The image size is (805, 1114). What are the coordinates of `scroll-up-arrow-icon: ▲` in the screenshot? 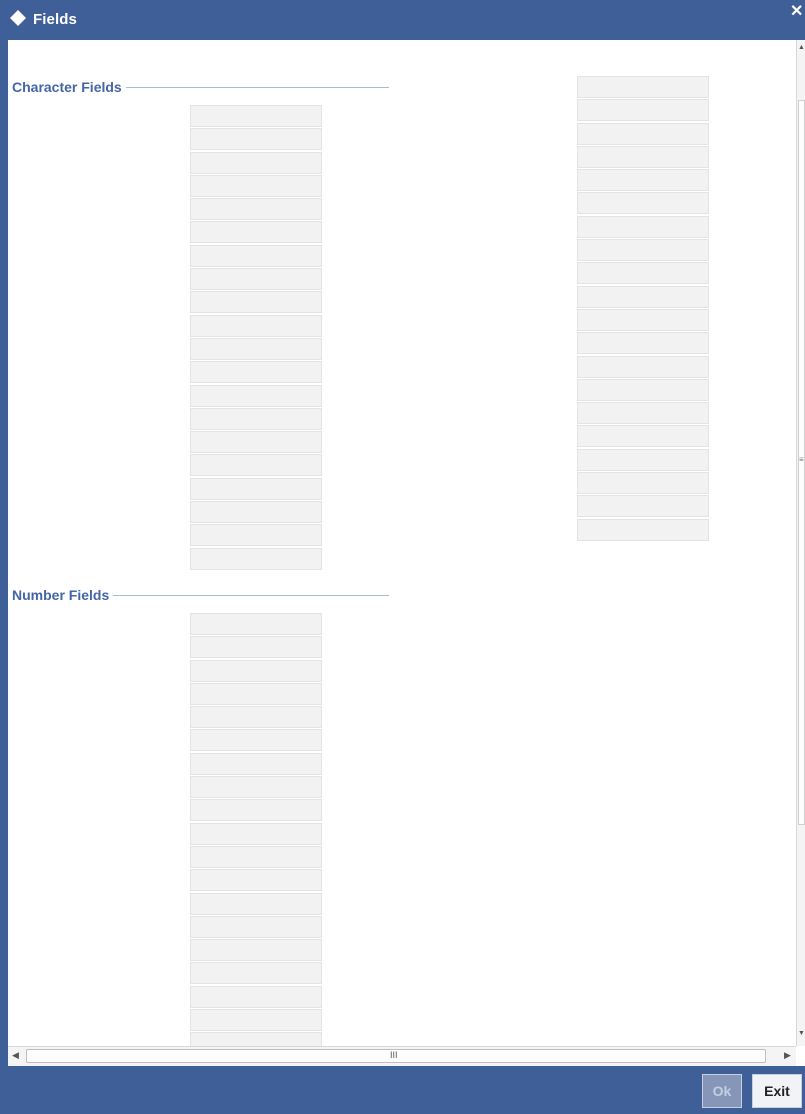 It's located at (801, 47).